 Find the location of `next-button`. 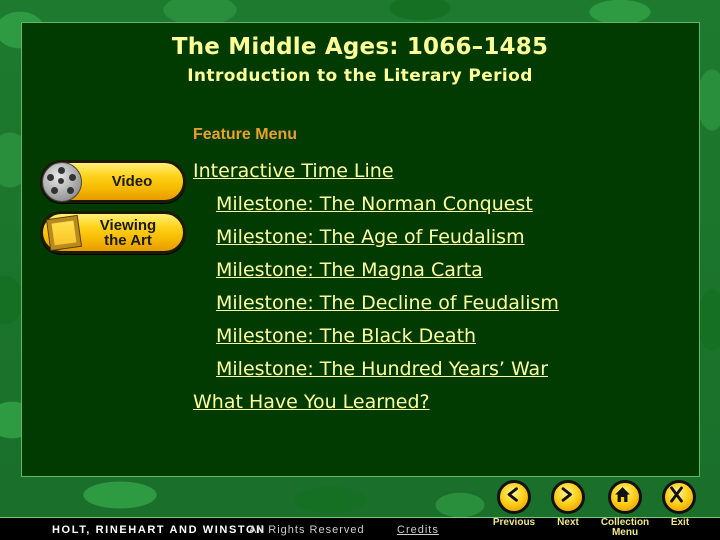

next-button is located at coordinates (568, 497).